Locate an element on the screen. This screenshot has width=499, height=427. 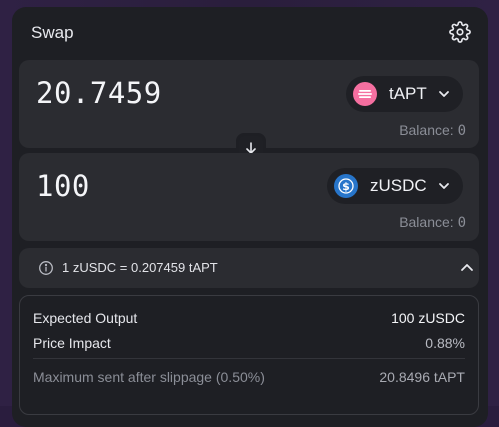
to-balance: Balance: 0 is located at coordinates (432, 222).